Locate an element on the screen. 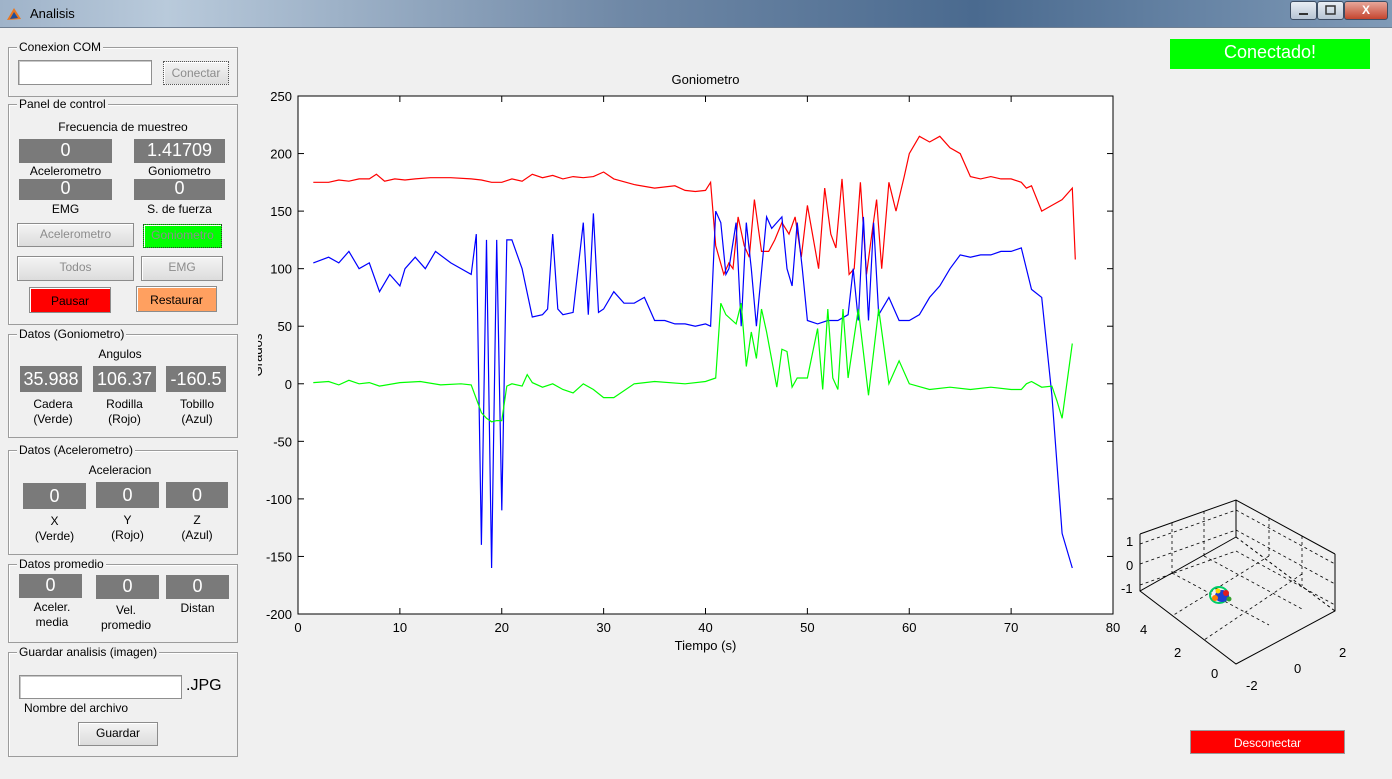  y-tick-label: -200 is located at coordinates (279, 614).